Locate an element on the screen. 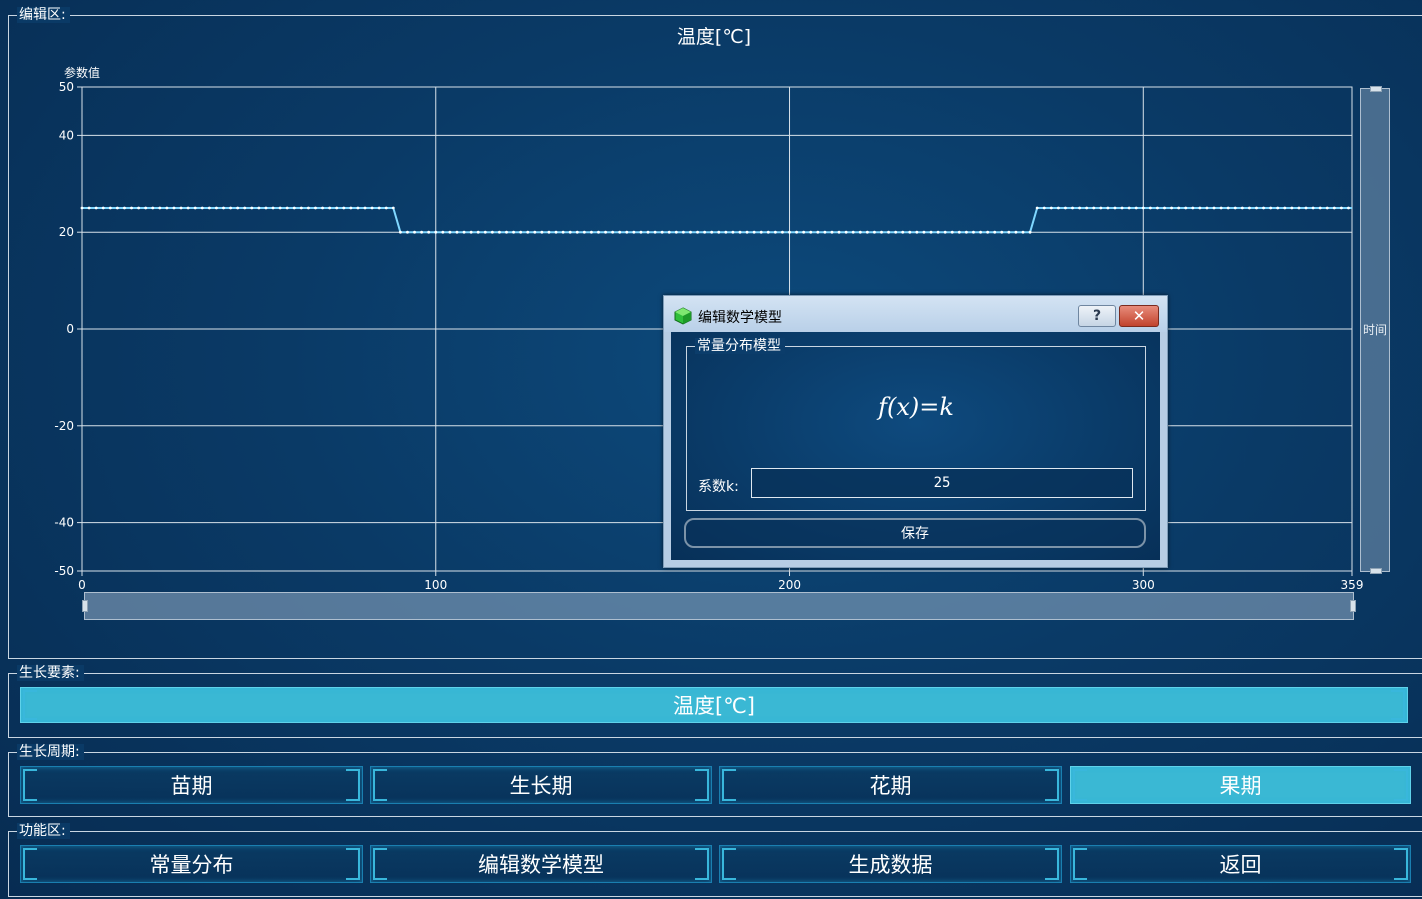 The height and width of the screenshot is (899, 1422). x-tick-label: 100 is located at coordinates (435, 585).